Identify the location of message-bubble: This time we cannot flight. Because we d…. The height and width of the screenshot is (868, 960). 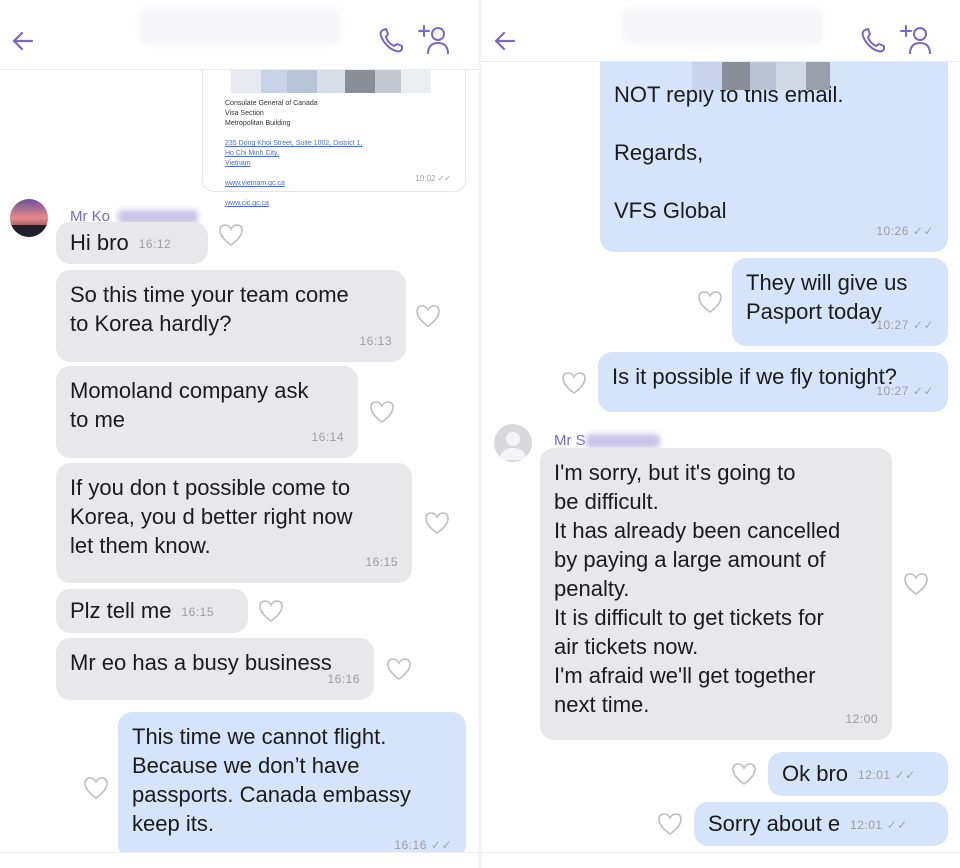
(292, 785).